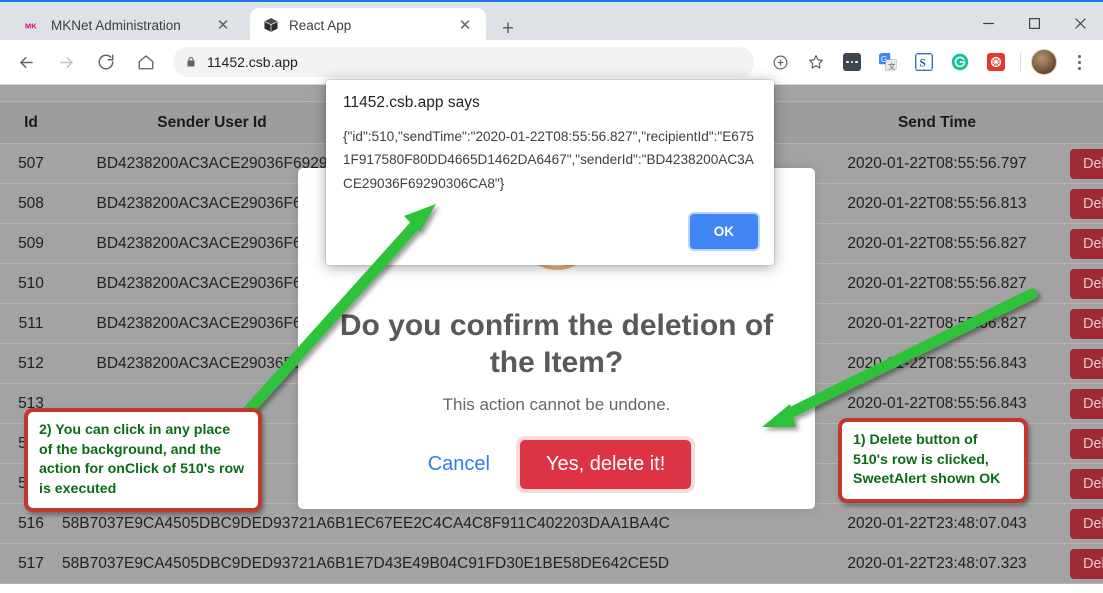 This screenshot has height=593, width=1103. I want to click on mk-logo-icon: MK, so click(32, 25).